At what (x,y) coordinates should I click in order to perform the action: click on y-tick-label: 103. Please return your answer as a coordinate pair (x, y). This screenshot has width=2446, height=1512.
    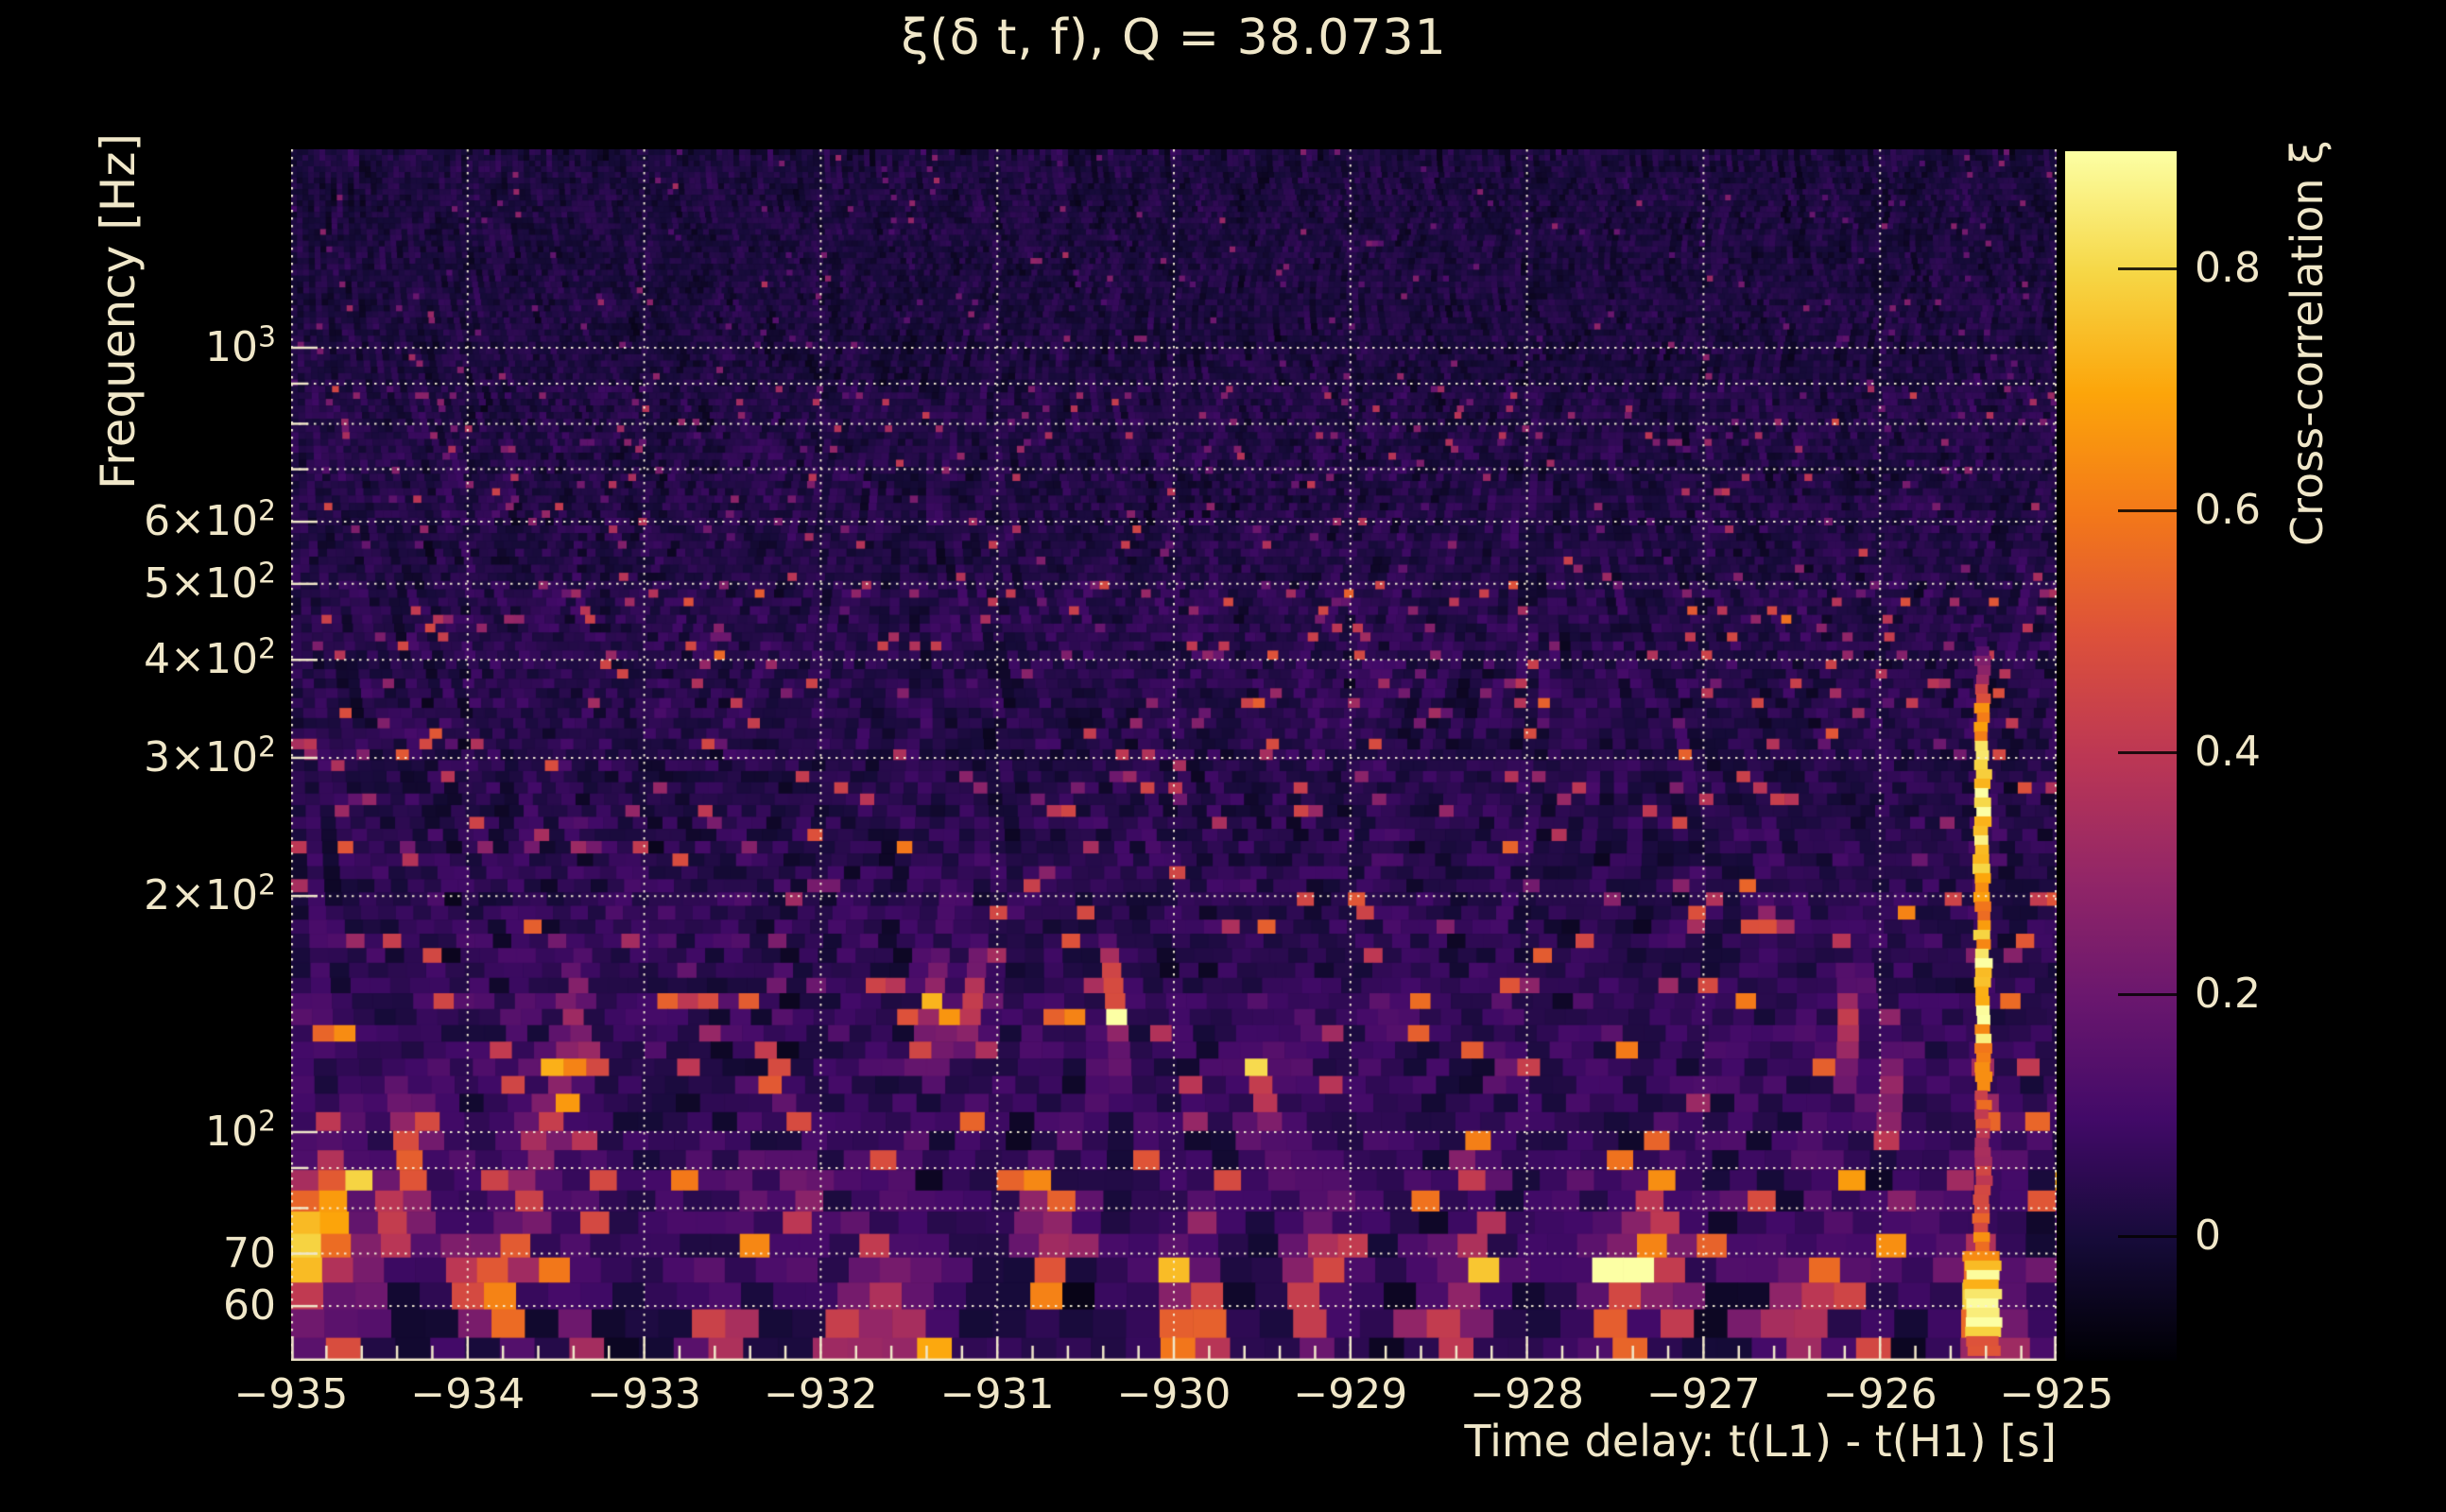
    Looking at the image, I should click on (240, 345).